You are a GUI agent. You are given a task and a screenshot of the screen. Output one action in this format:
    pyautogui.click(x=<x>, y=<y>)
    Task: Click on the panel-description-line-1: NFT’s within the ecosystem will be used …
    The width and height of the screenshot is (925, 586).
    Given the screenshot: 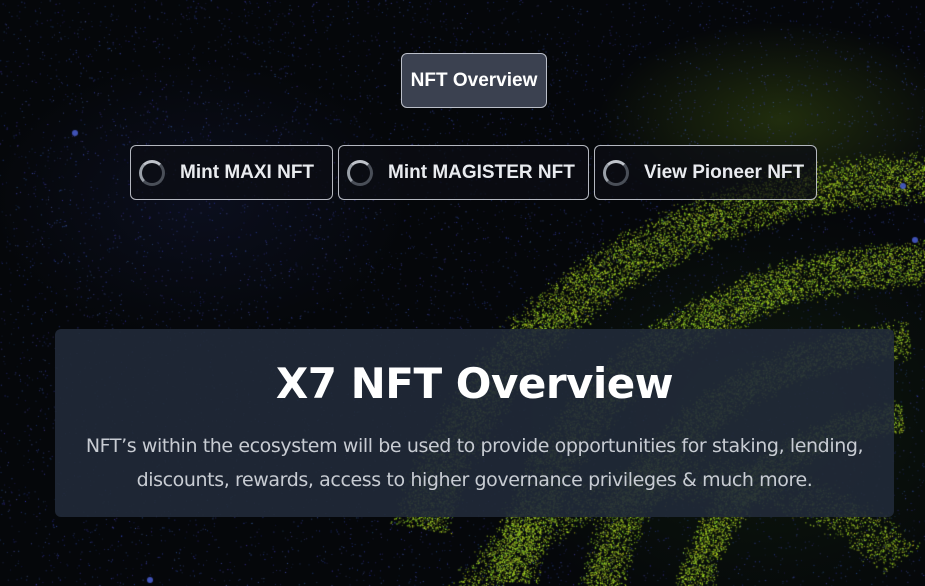 What is the action you would take?
    pyautogui.click(x=474, y=446)
    